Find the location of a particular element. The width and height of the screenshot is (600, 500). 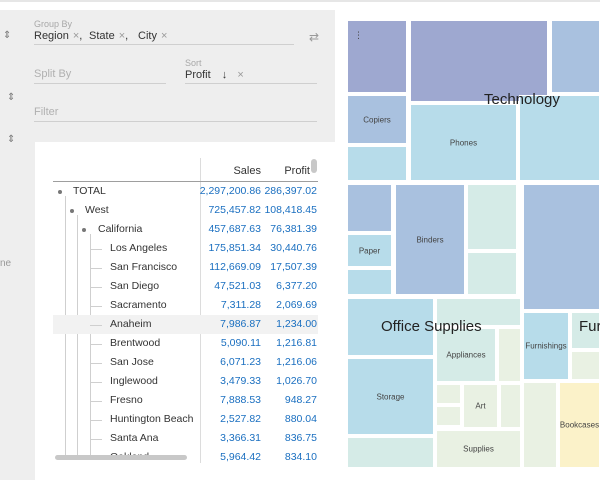

tile-label: Art is located at coordinates (480, 406).